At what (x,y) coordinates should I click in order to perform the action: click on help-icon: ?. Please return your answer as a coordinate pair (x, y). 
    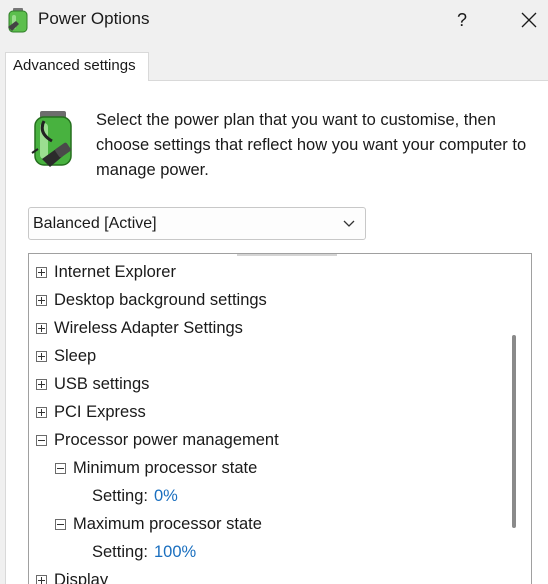
    Looking at the image, I should click on (461, 19).